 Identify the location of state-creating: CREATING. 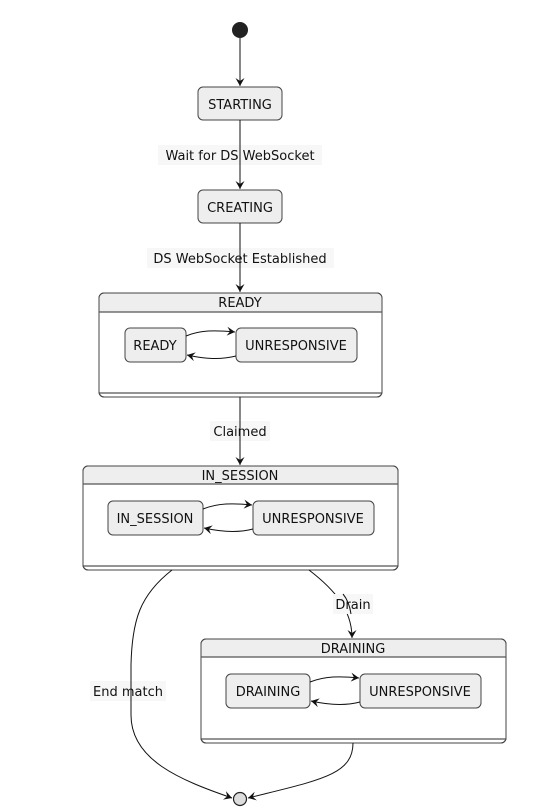
(240, 206).